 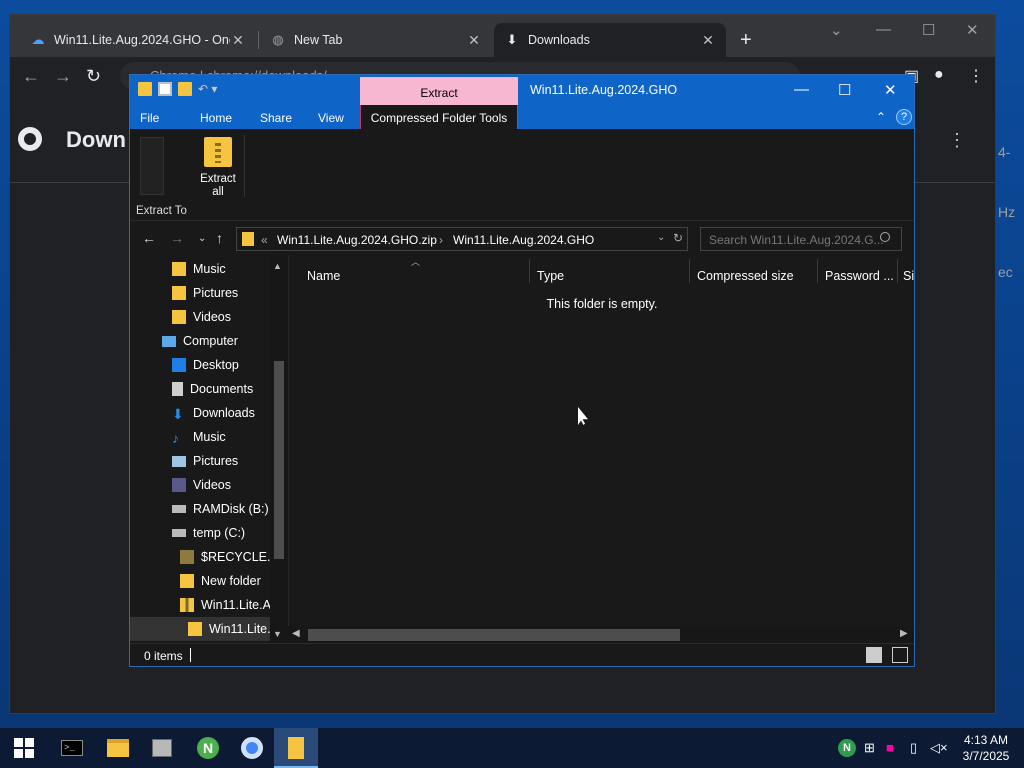 I want to click on nav-item-videos: Videos, so click(x=201, y=317).